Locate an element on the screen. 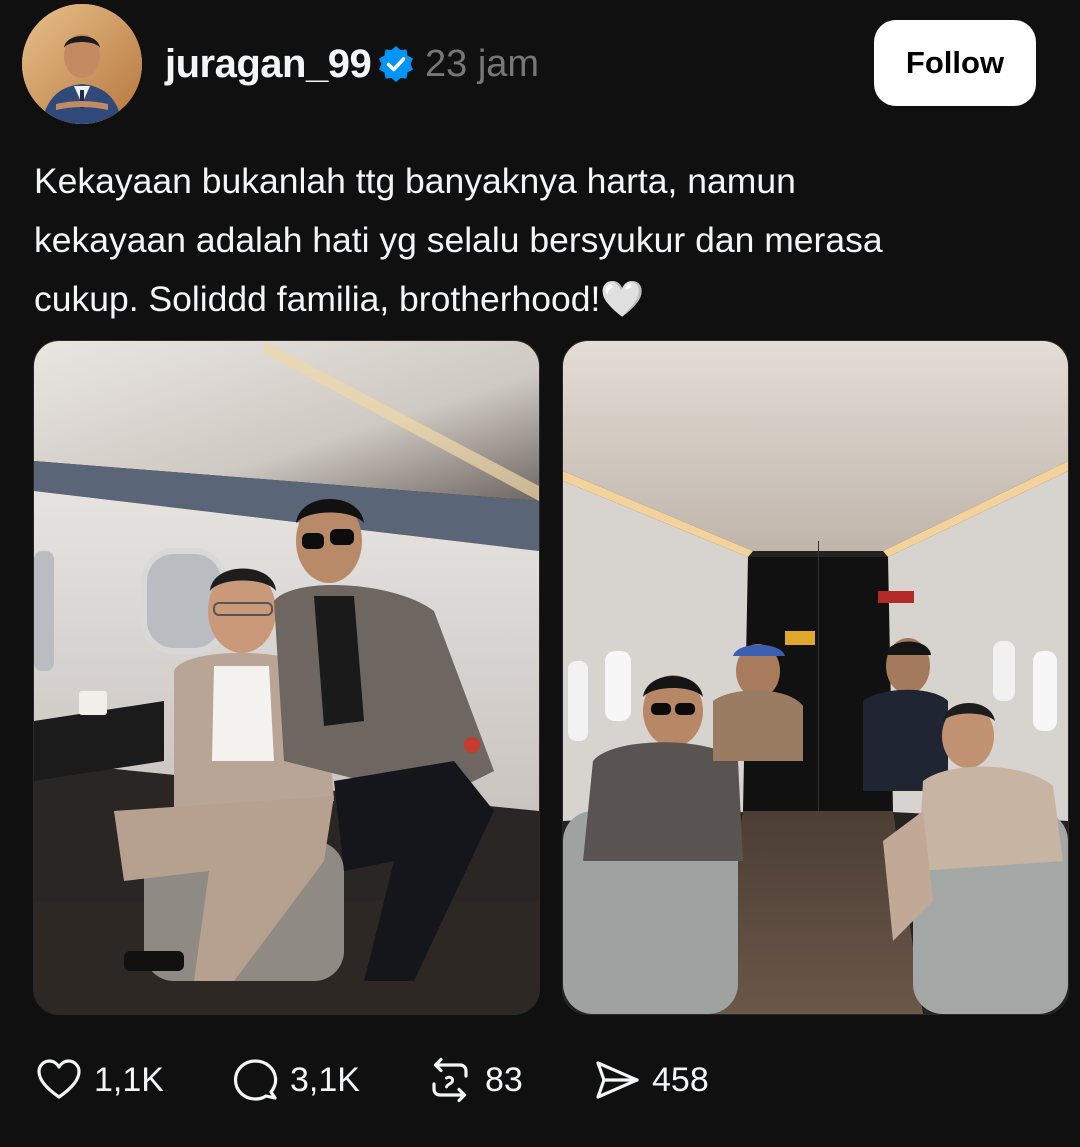 This screenshot has width=1080, height=1147. paper-plane-icon is located at coordinates (617, 1080).